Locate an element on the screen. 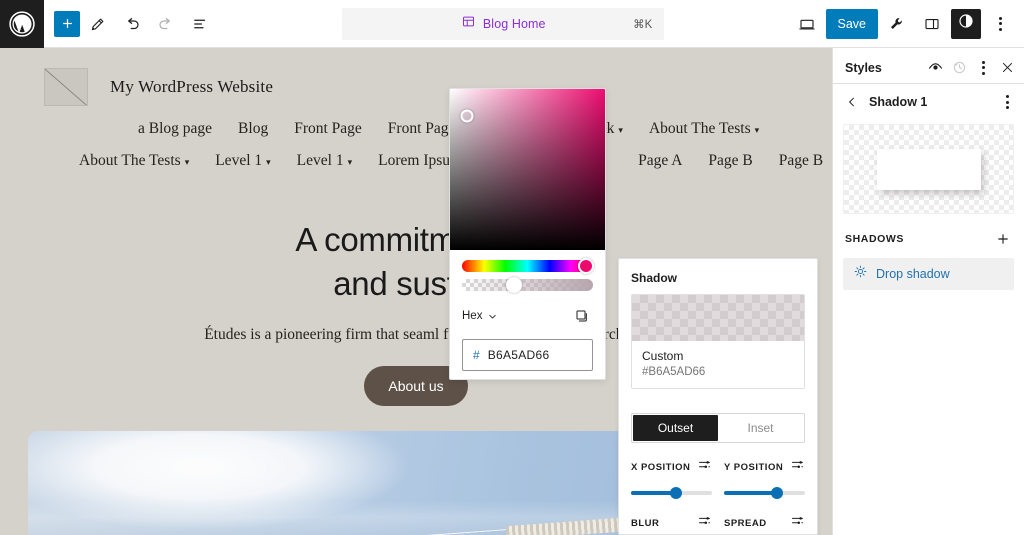  nav-item: Page A is located at coordinates (660, 161).